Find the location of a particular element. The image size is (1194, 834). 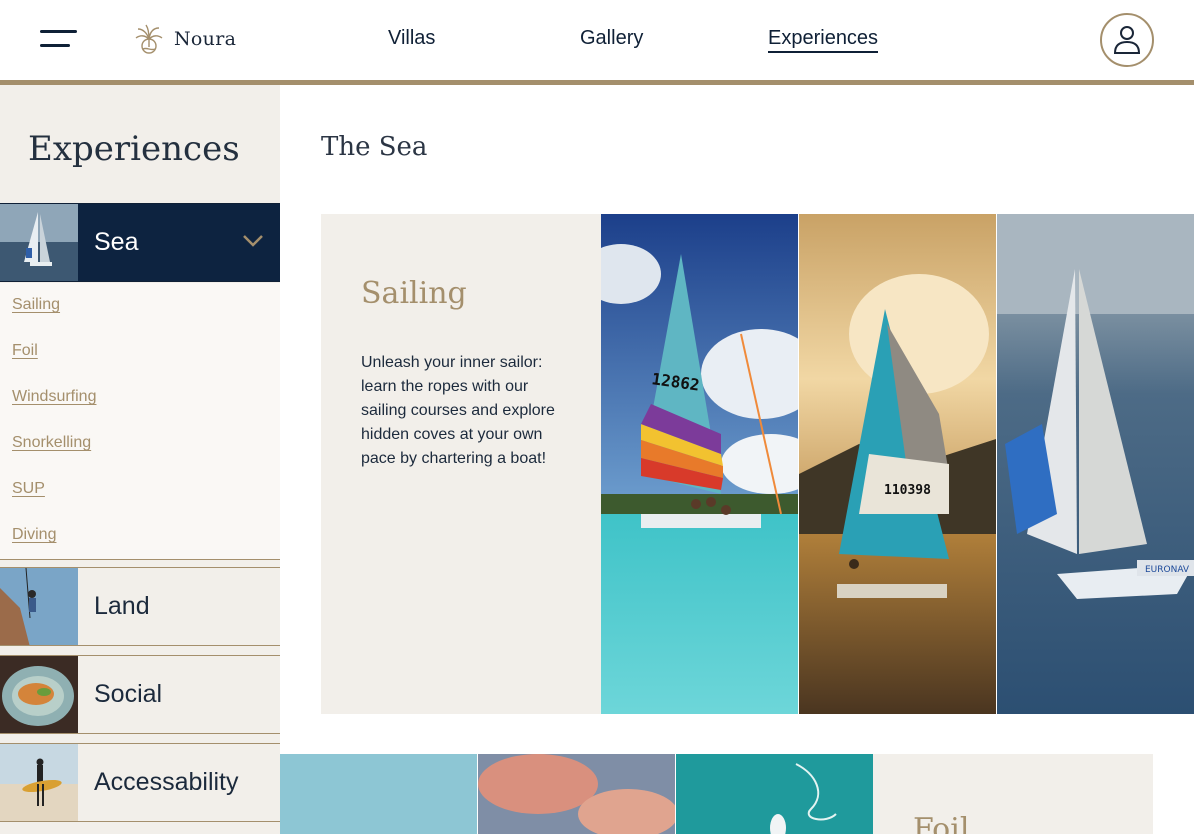

hamburger-icon is located at coordinates (59, 39).